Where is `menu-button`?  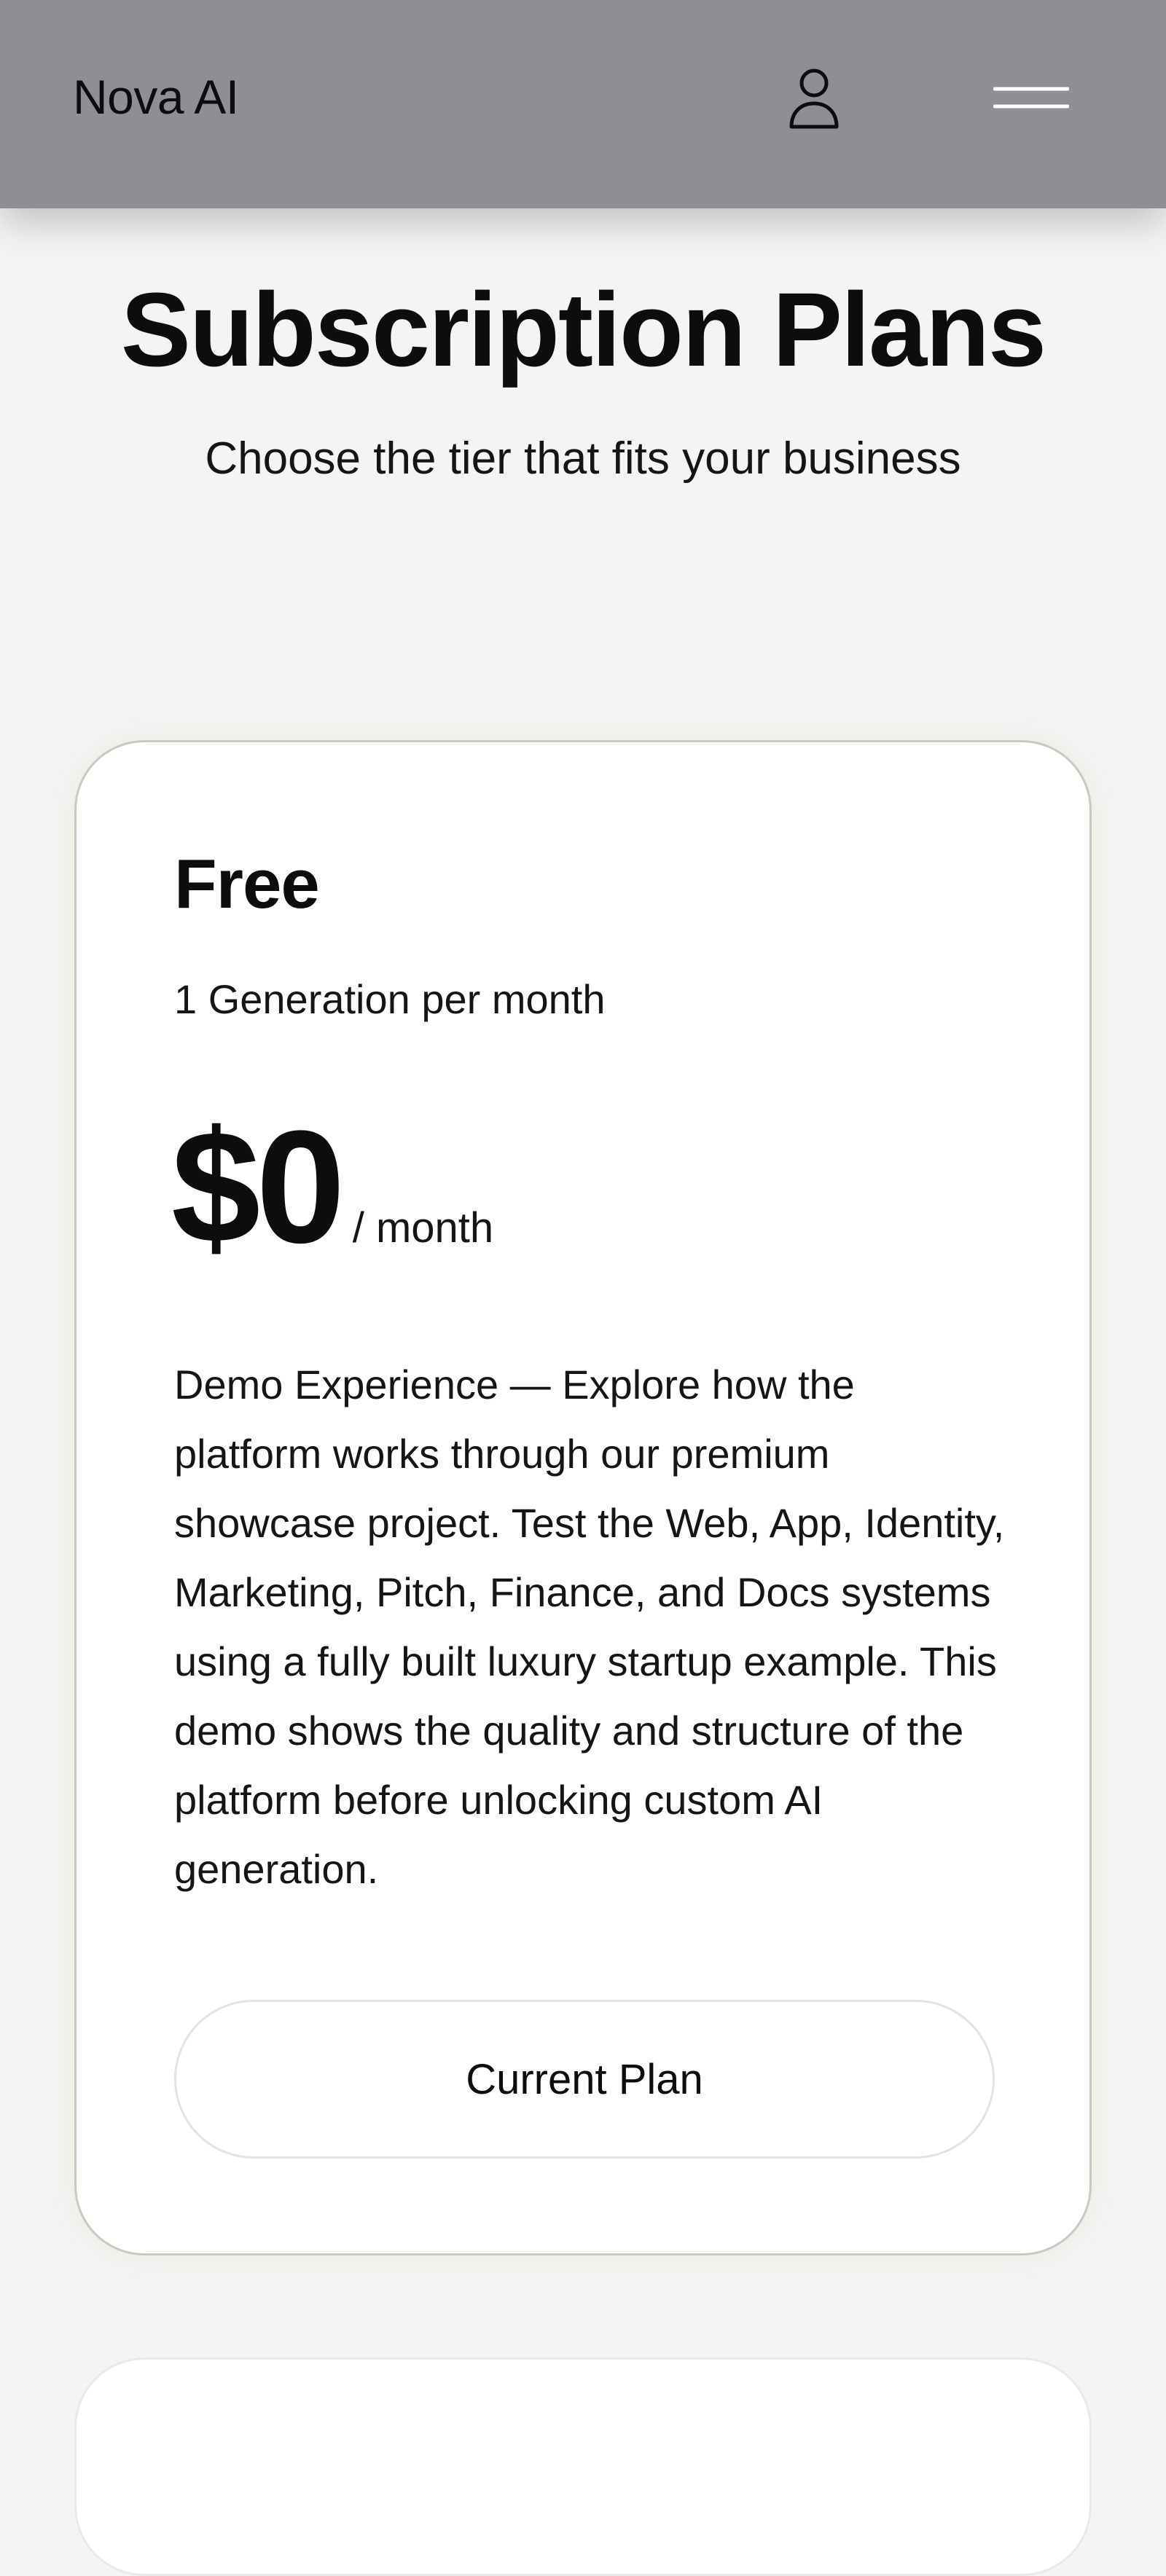 menu-button is located at coordinates (1031, 97).